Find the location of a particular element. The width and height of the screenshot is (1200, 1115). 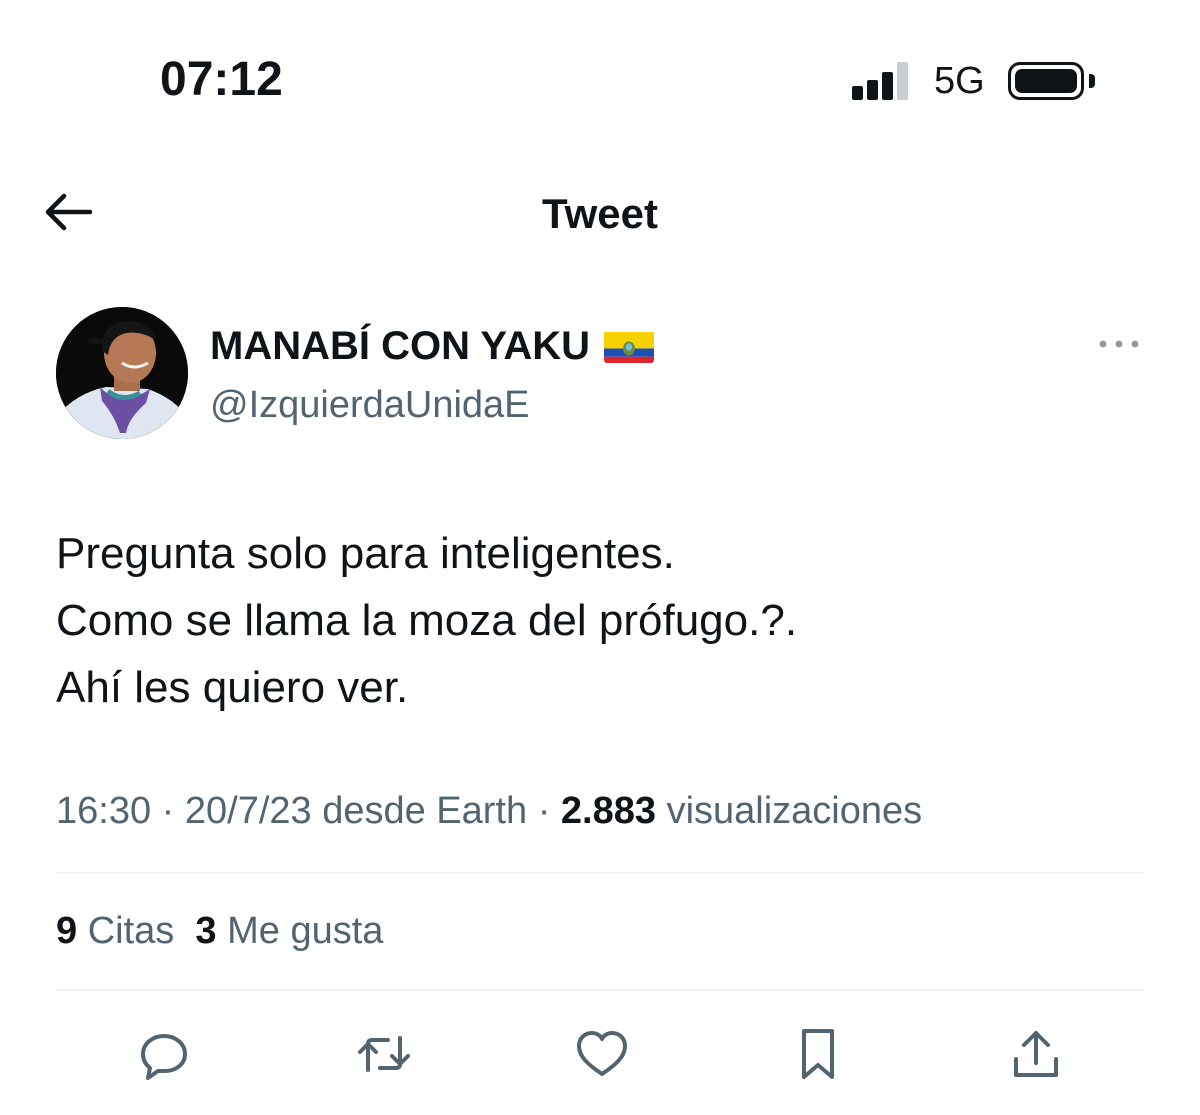

like-button is located at coordinates (602, 1054).